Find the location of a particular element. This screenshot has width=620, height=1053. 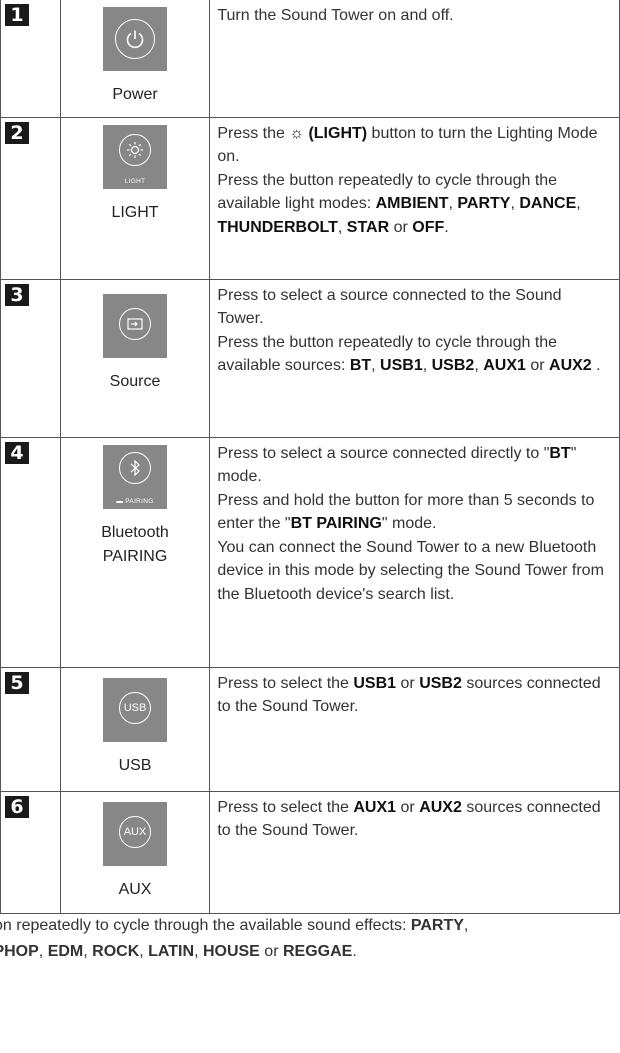

bluetooth-icon is located at coordinates (135, 467).